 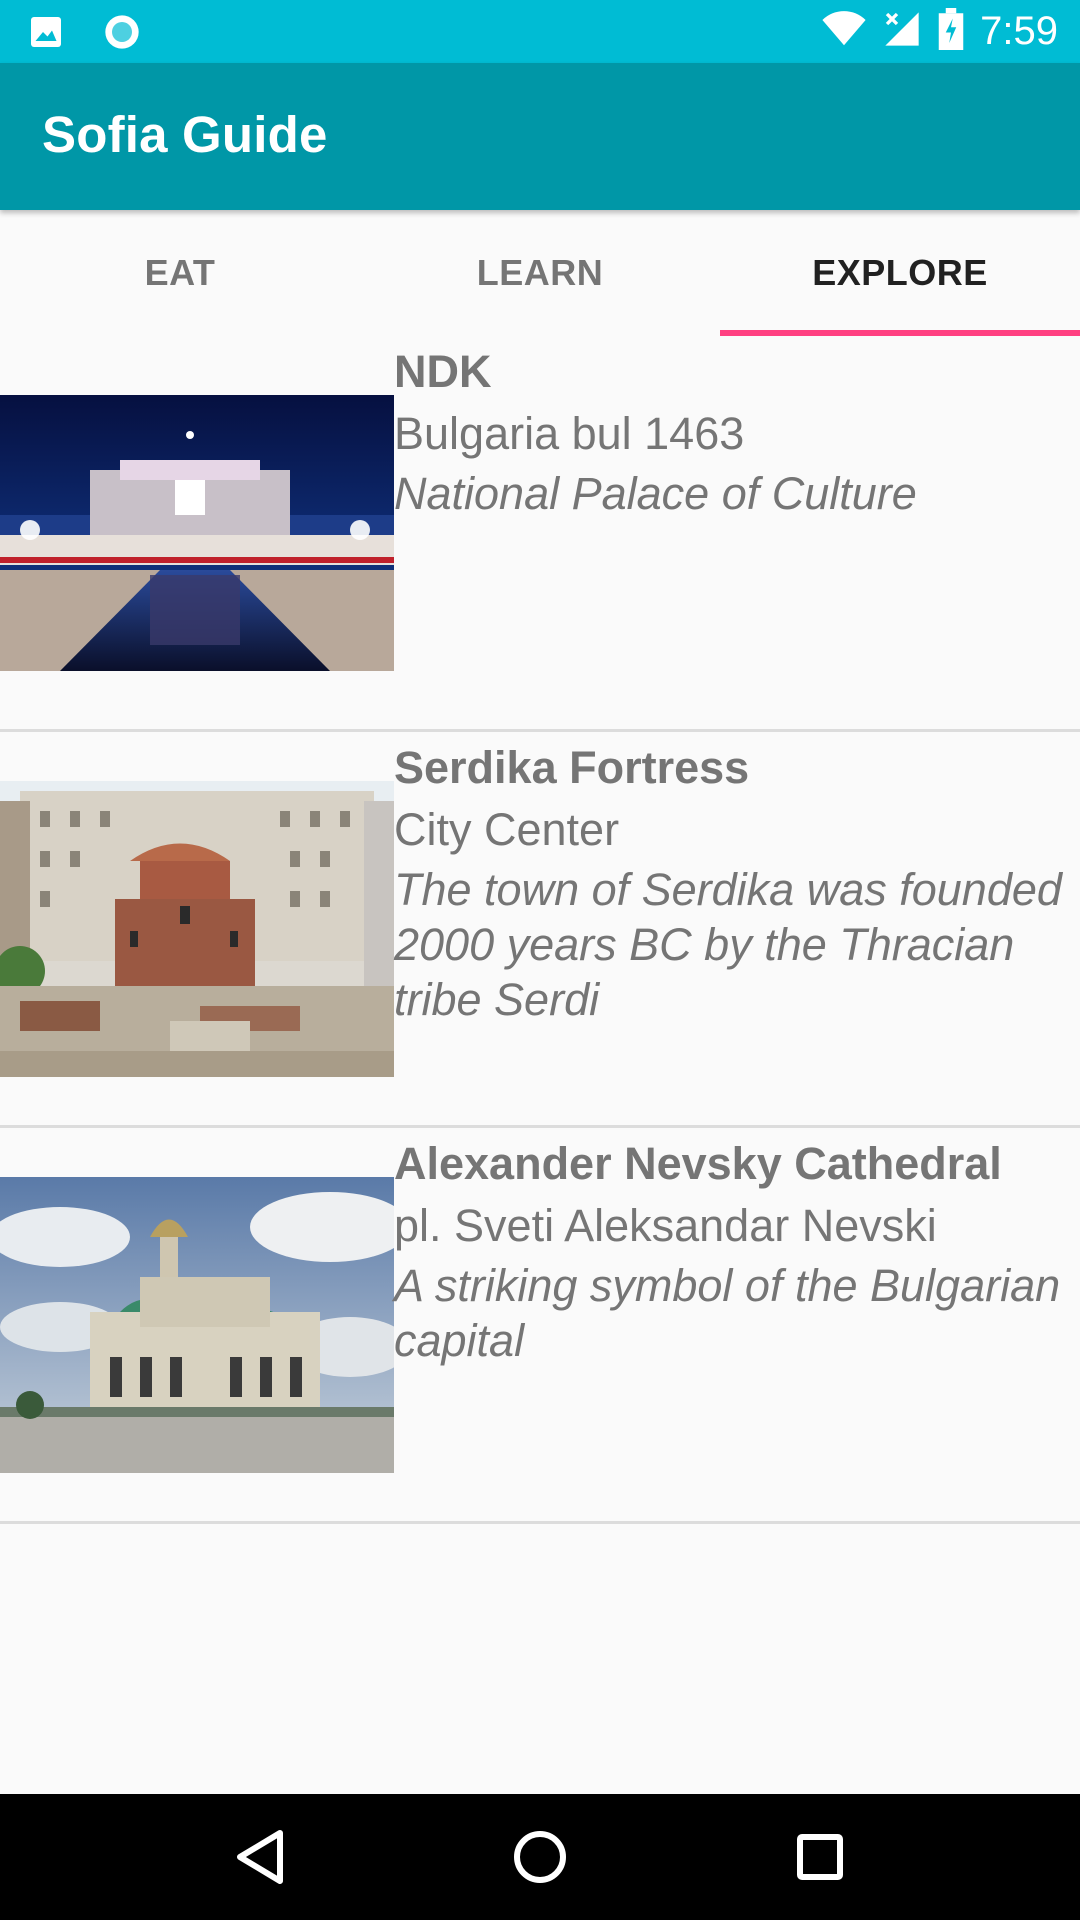 What do you see at coordinates (46, 34) in the screenshot?
I see `image-icon` at bounding box center [46, 34].